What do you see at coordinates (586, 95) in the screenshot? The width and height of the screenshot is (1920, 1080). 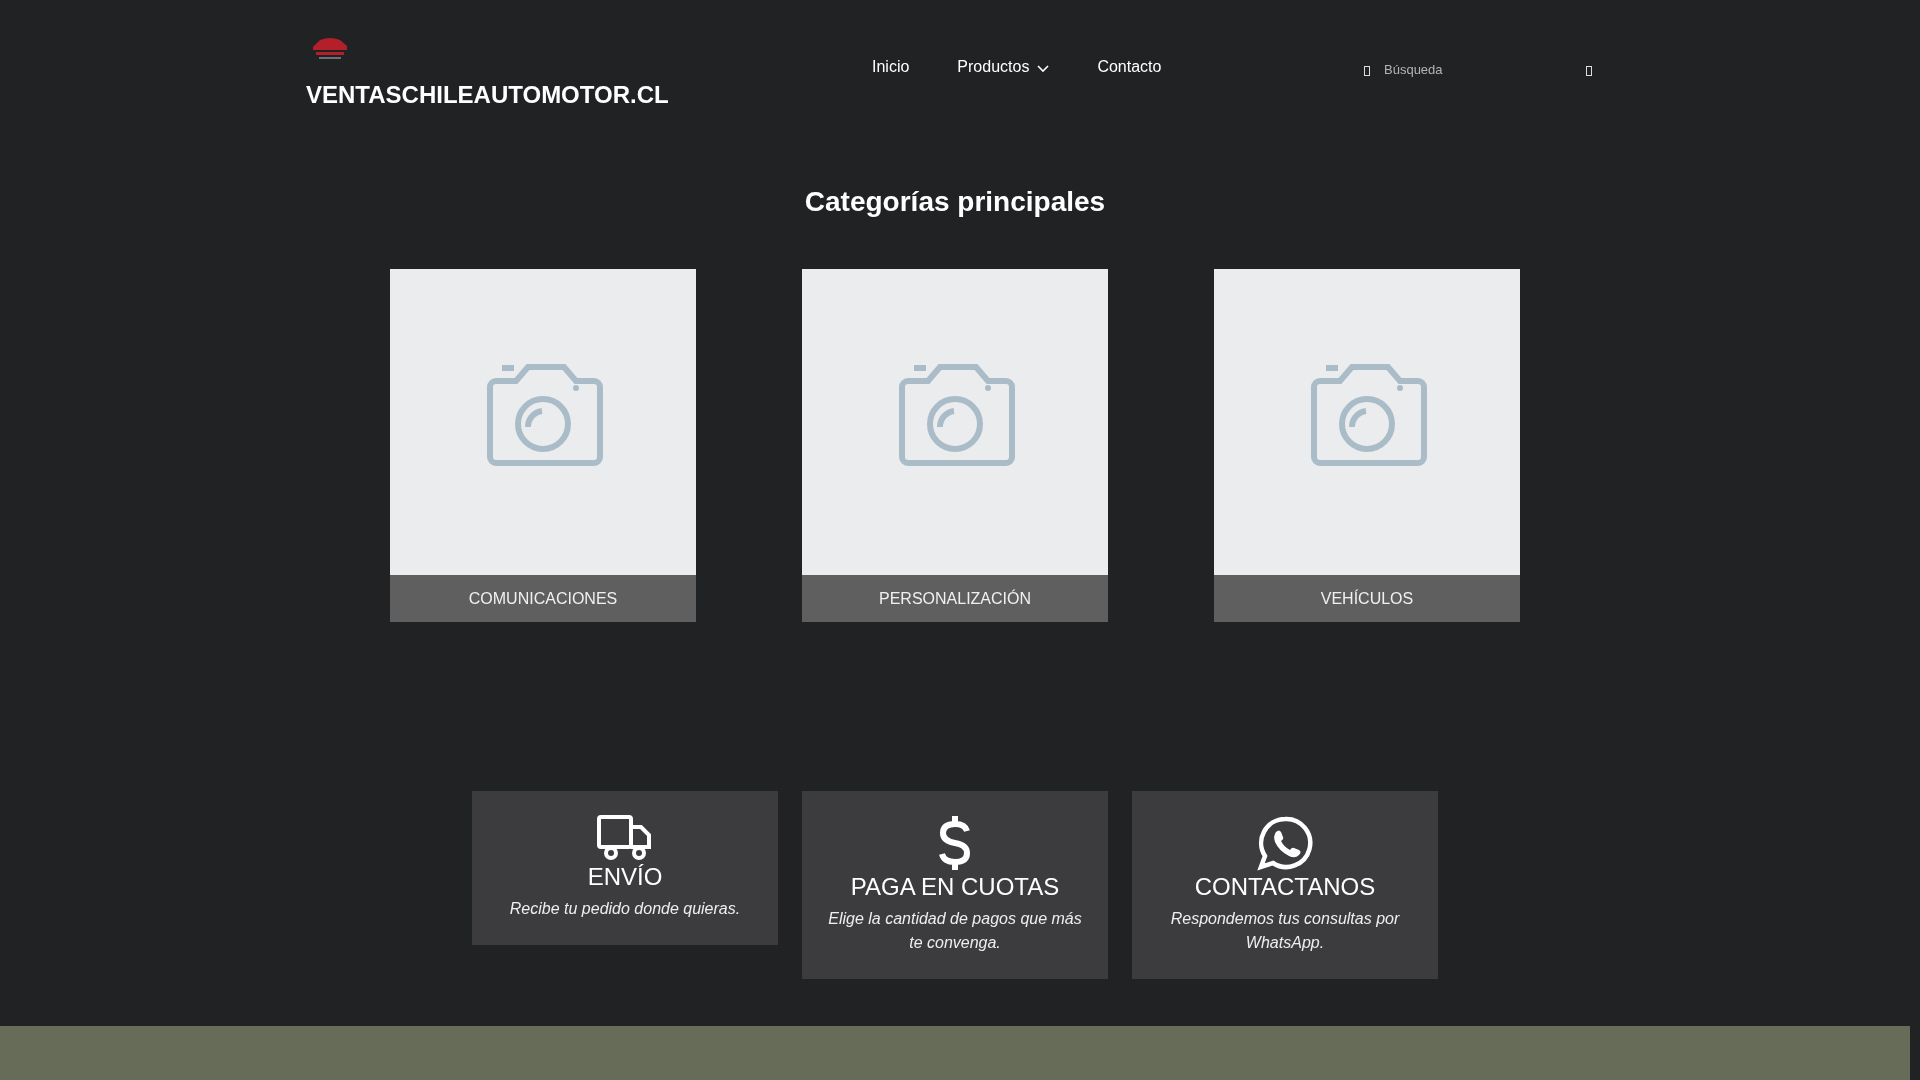 I see `site-title: VENTASCHILEAUTOMOTOR.CL` at bounding box center [586, 95].